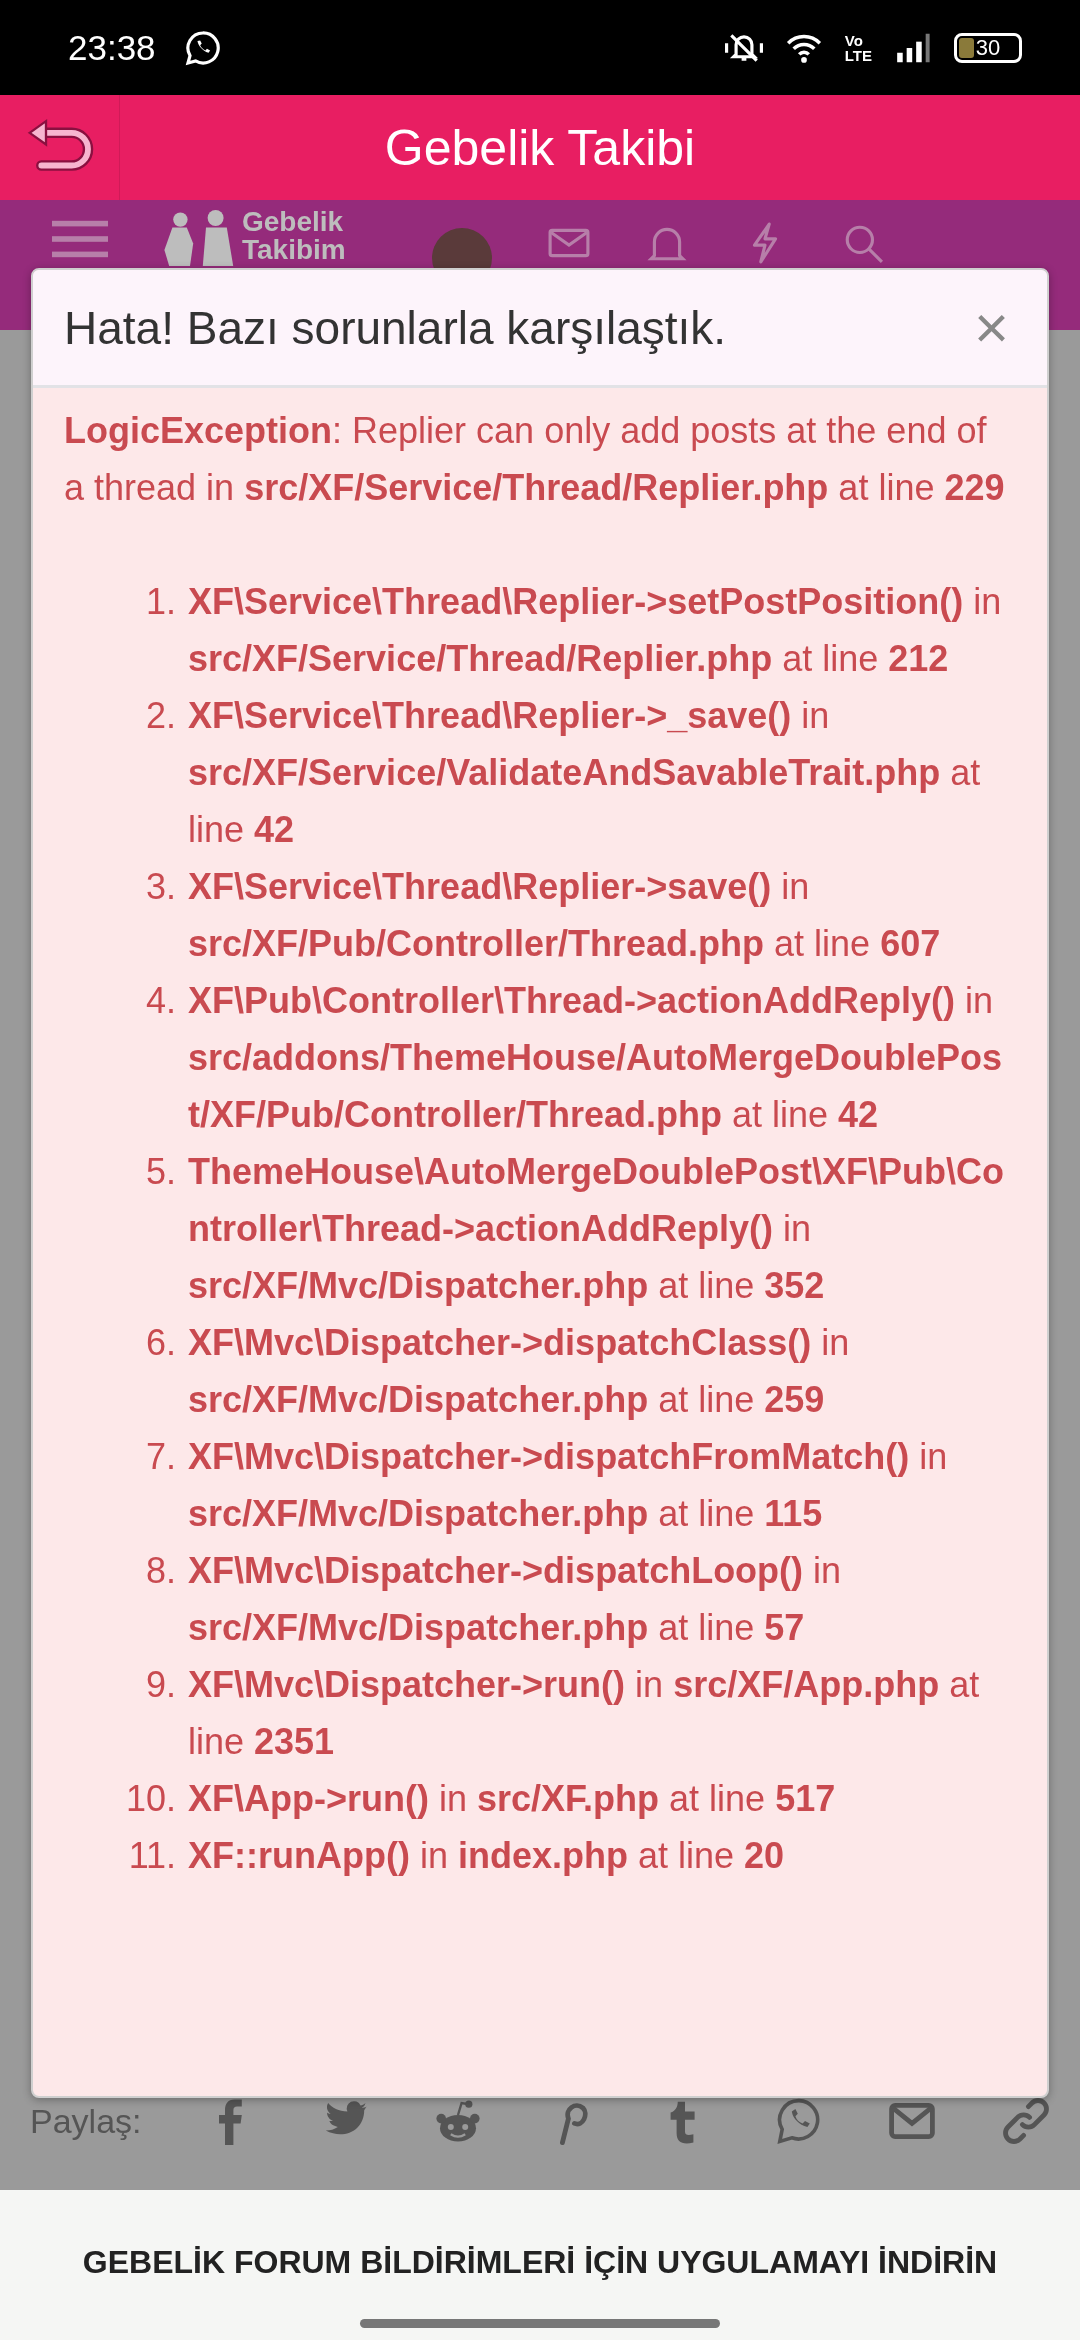 Image resolution: width=1080 pixels, height=2340 pixels. What do you see at coordinates (160, 1172) in the screenshot?
I see `list-number: 5.` at bounding box center [160, 1172].